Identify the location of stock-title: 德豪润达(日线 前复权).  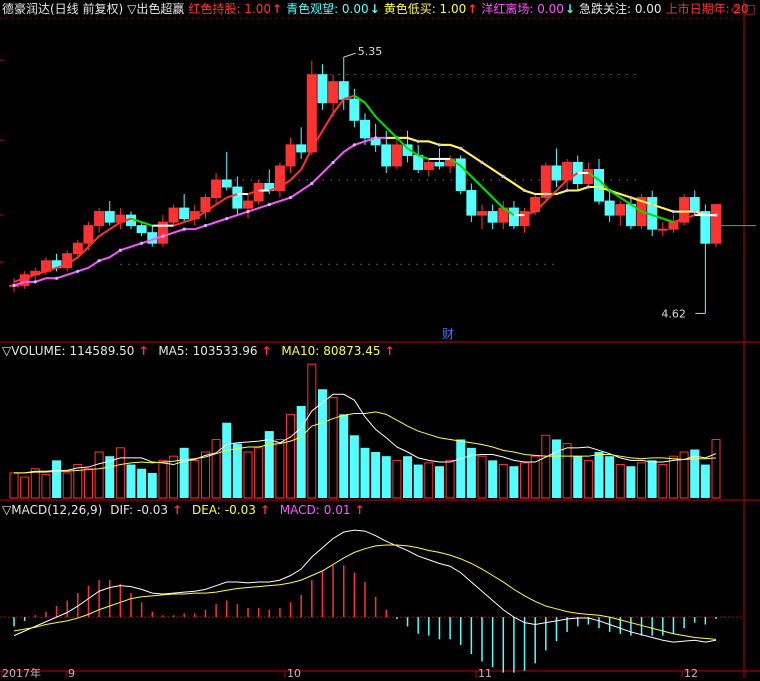
(62, 9).